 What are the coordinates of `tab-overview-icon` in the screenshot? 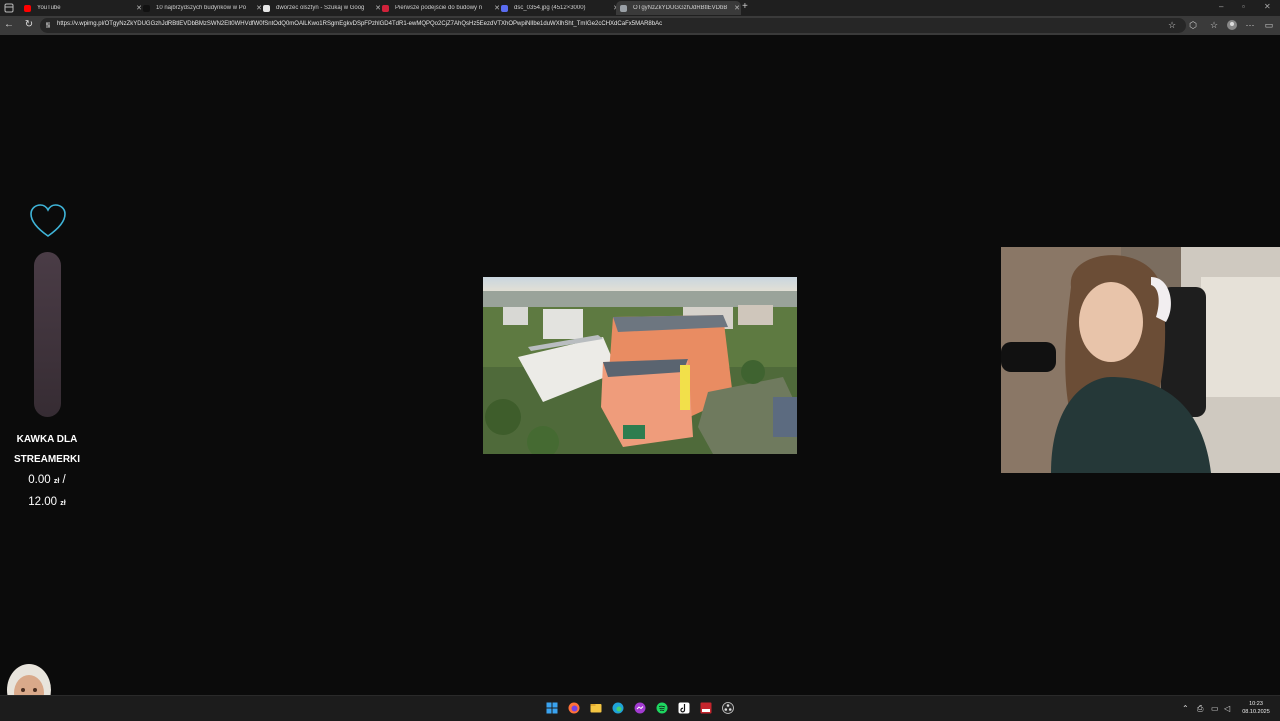 It's located at (9, 8).